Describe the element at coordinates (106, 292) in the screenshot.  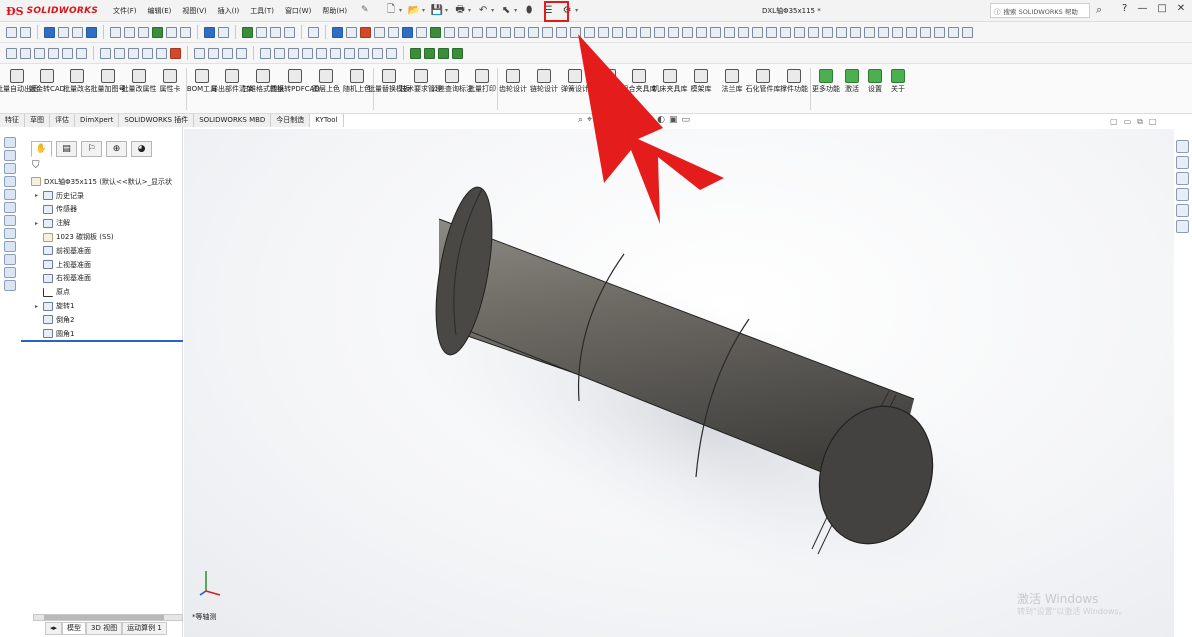
I see `tree-item: 原点` at that location.